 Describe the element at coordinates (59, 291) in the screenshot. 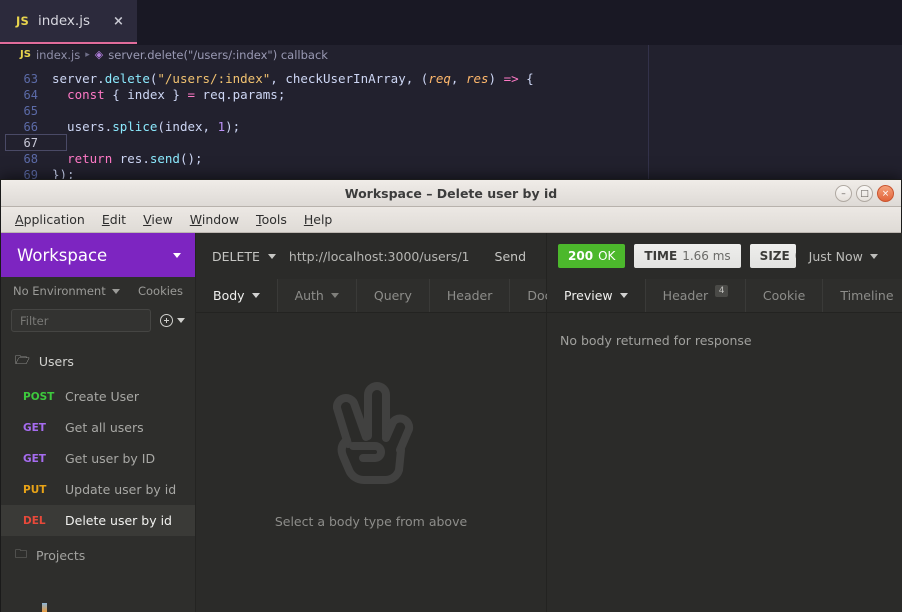

I see `environment-label: No Environment` at that location.